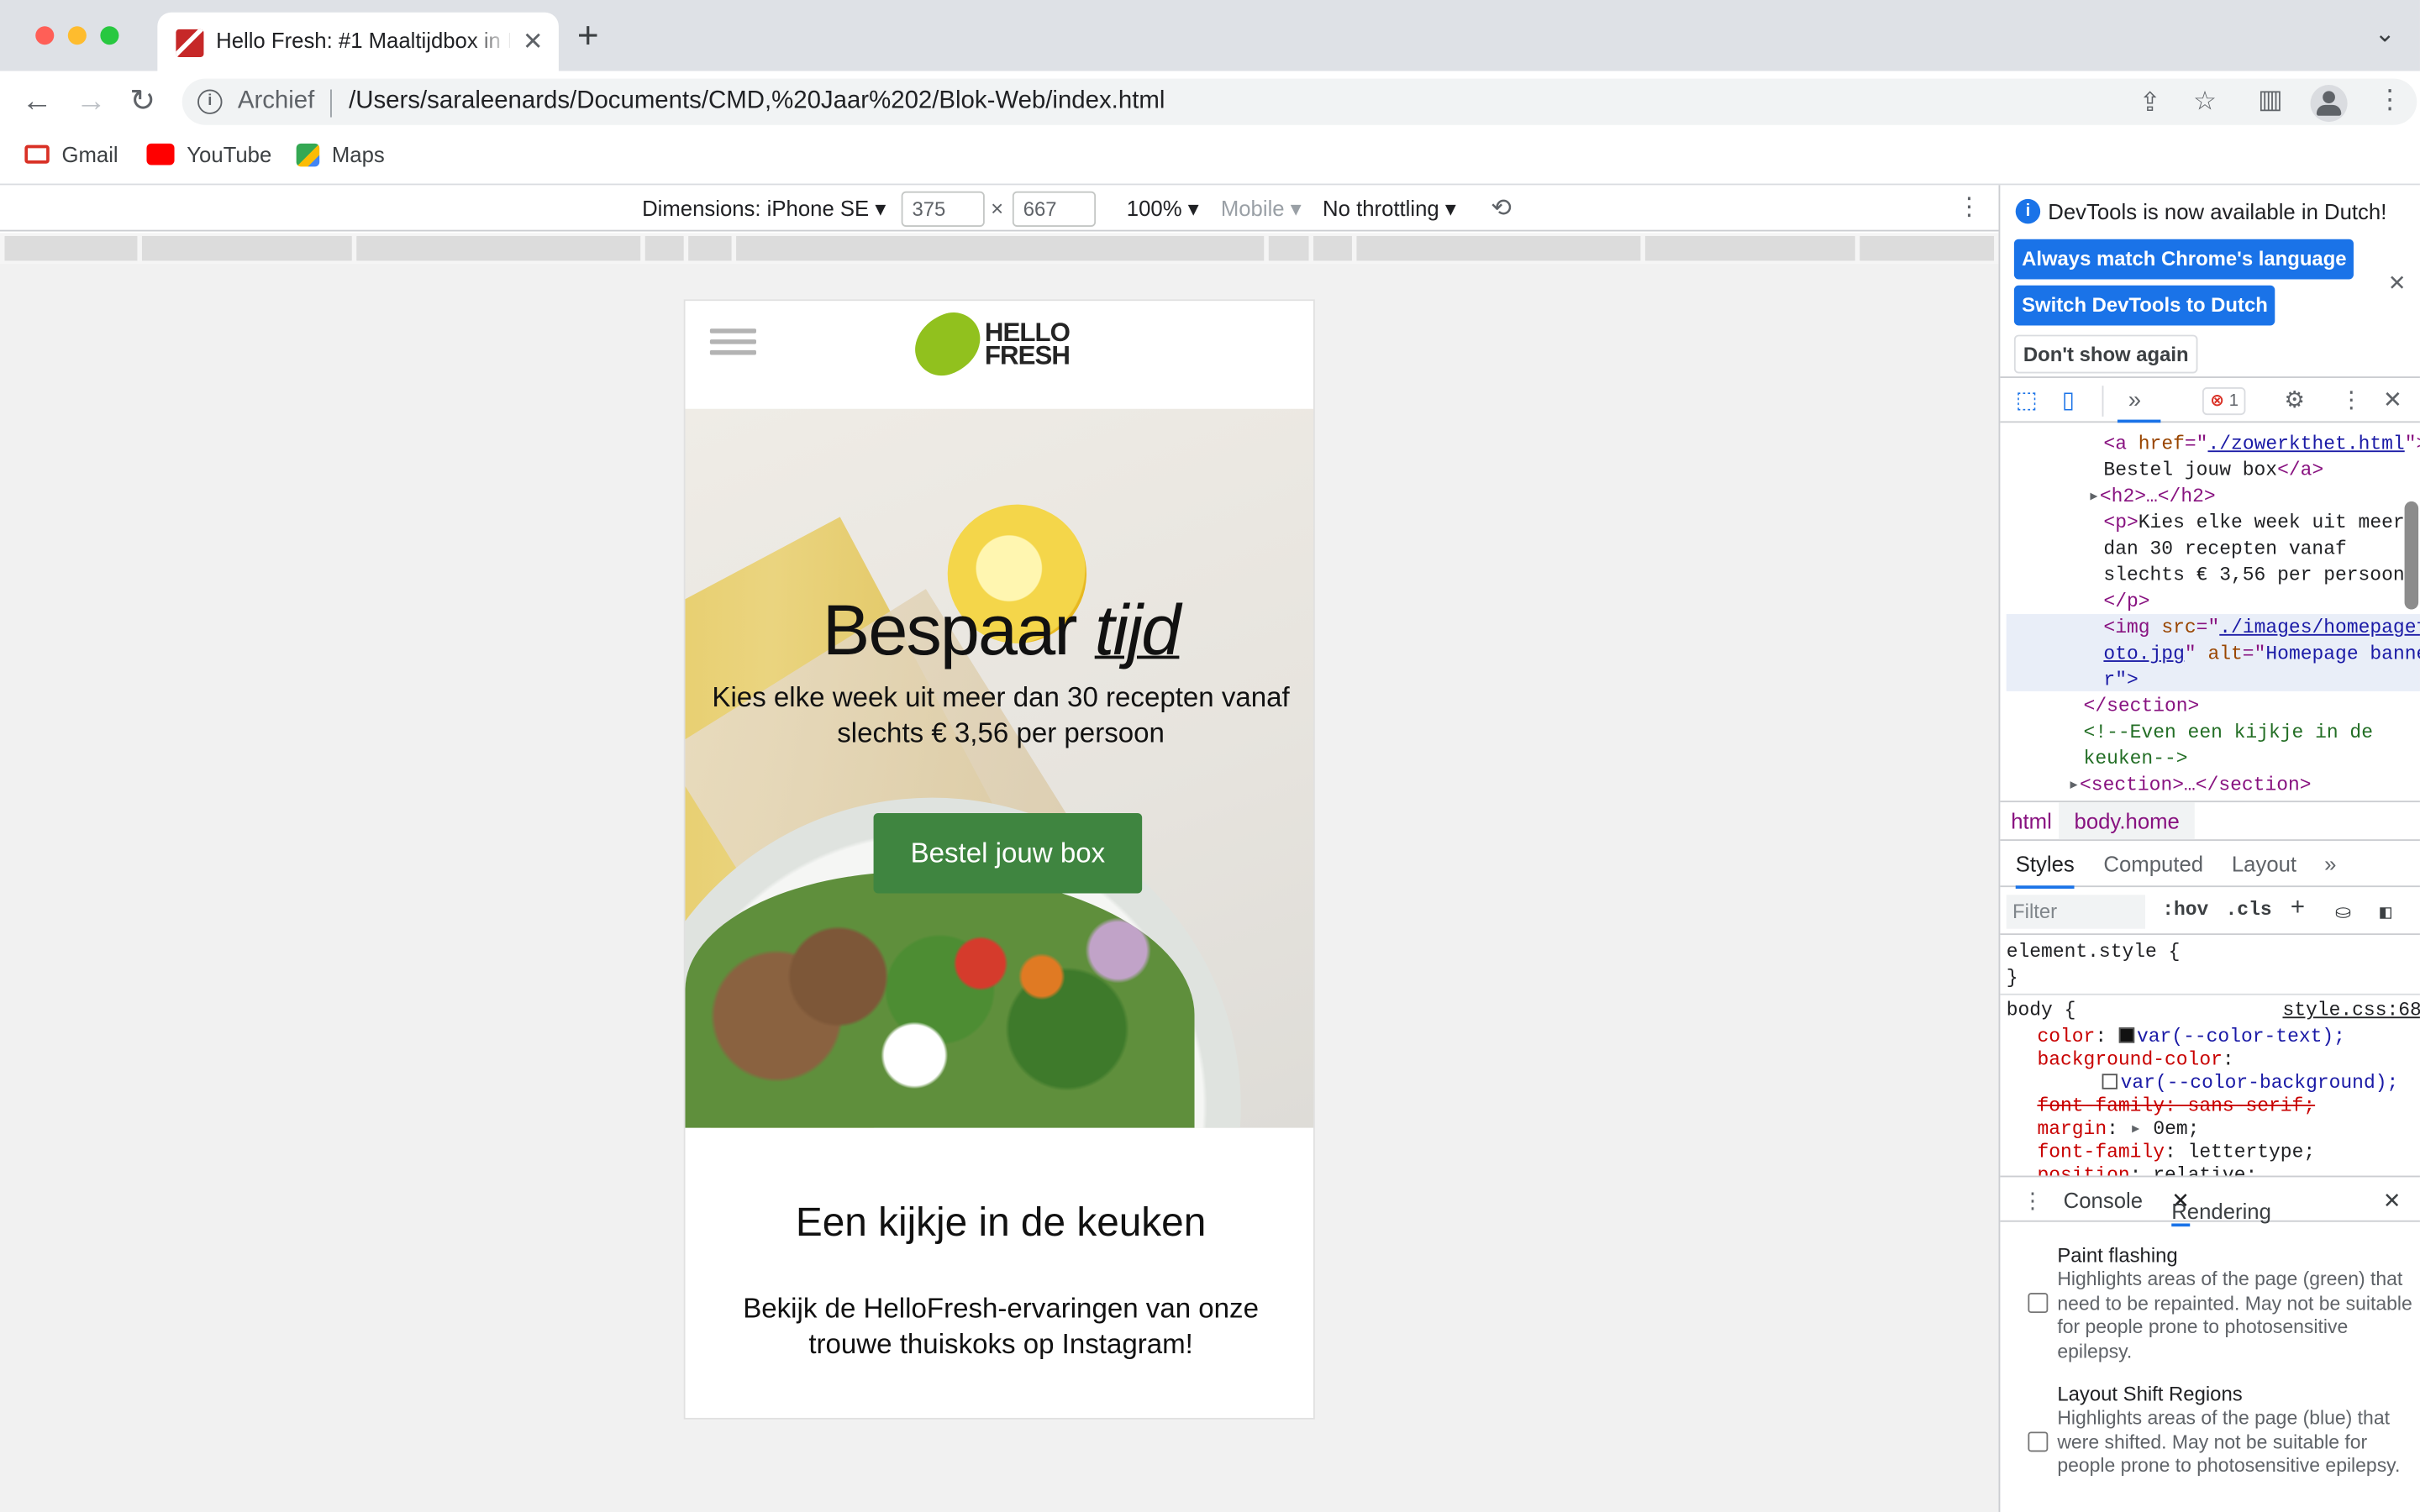  I want to click on inspect-element-icon: ⬚, so click(2027, 401).